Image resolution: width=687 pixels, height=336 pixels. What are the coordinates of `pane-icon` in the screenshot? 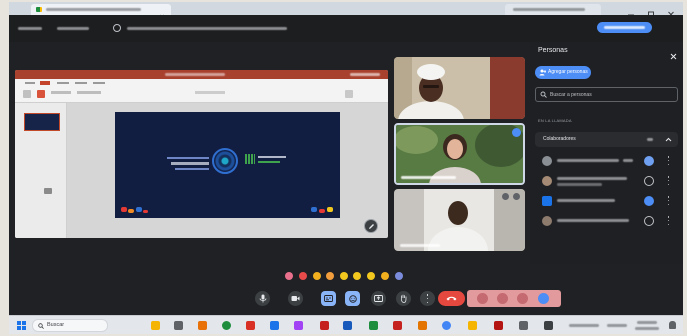 It's located at (48, 191).